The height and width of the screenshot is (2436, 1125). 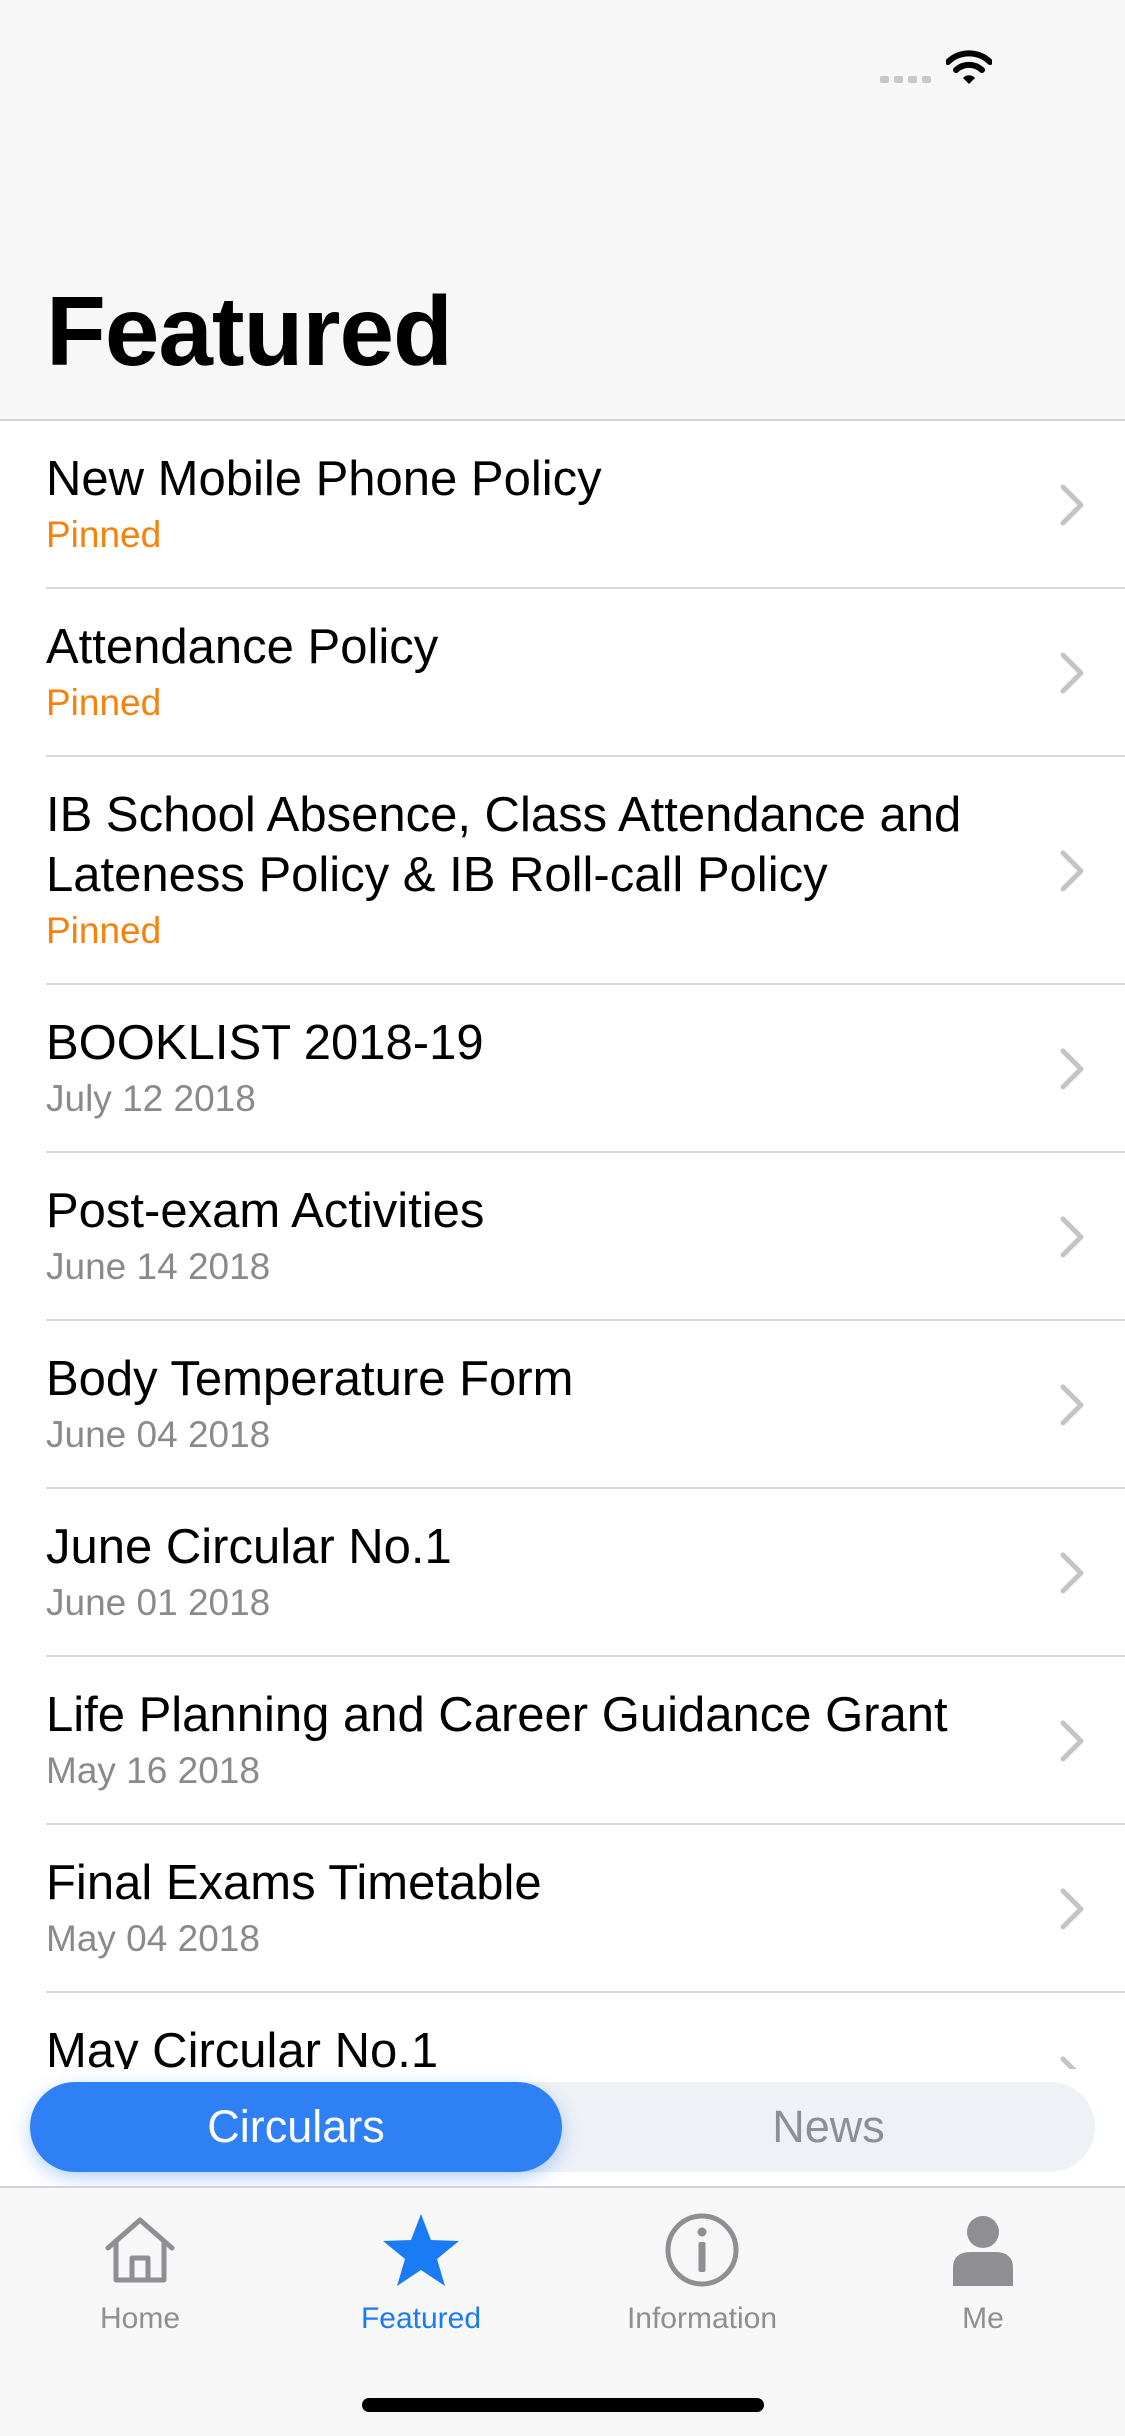 I want to click on list-item-title: BOOKLIST 2018-19, so click(x=265, y=1043).